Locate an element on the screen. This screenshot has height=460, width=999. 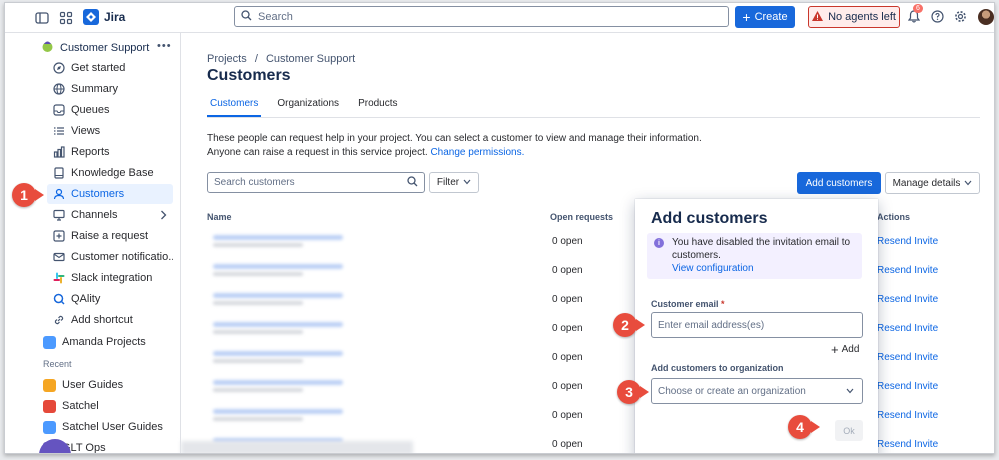
top-navigation: Jira Search + Create No agents left 6 is located at coordinates (499, 18).